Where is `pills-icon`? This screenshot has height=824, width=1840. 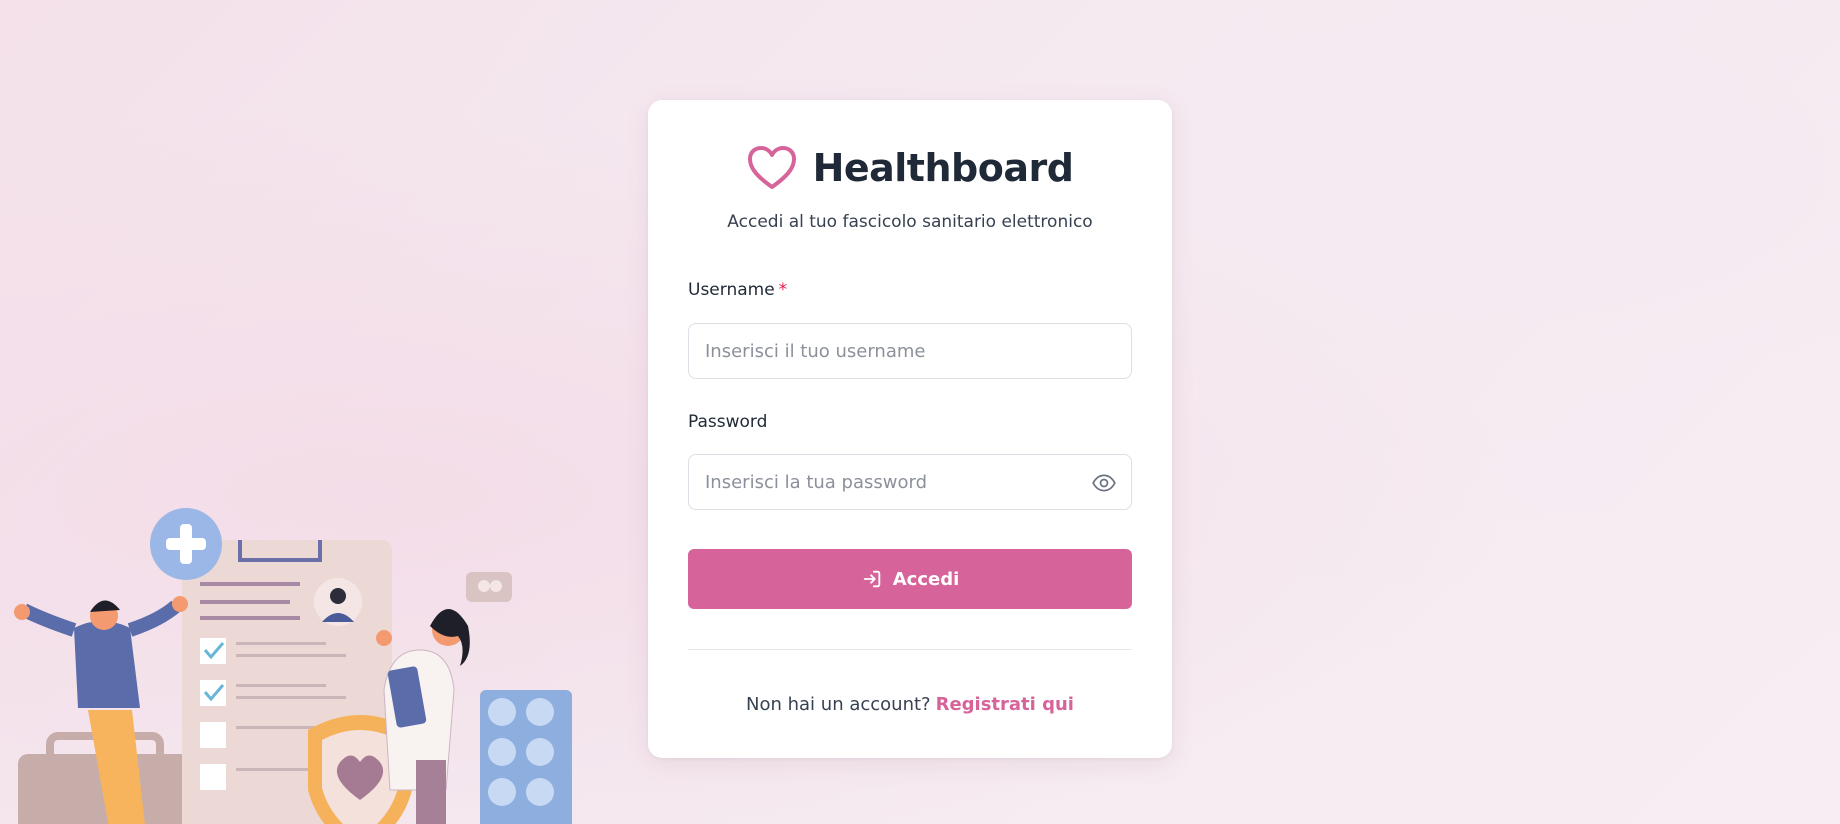
pills-icon is located at coordinates (526, 757).